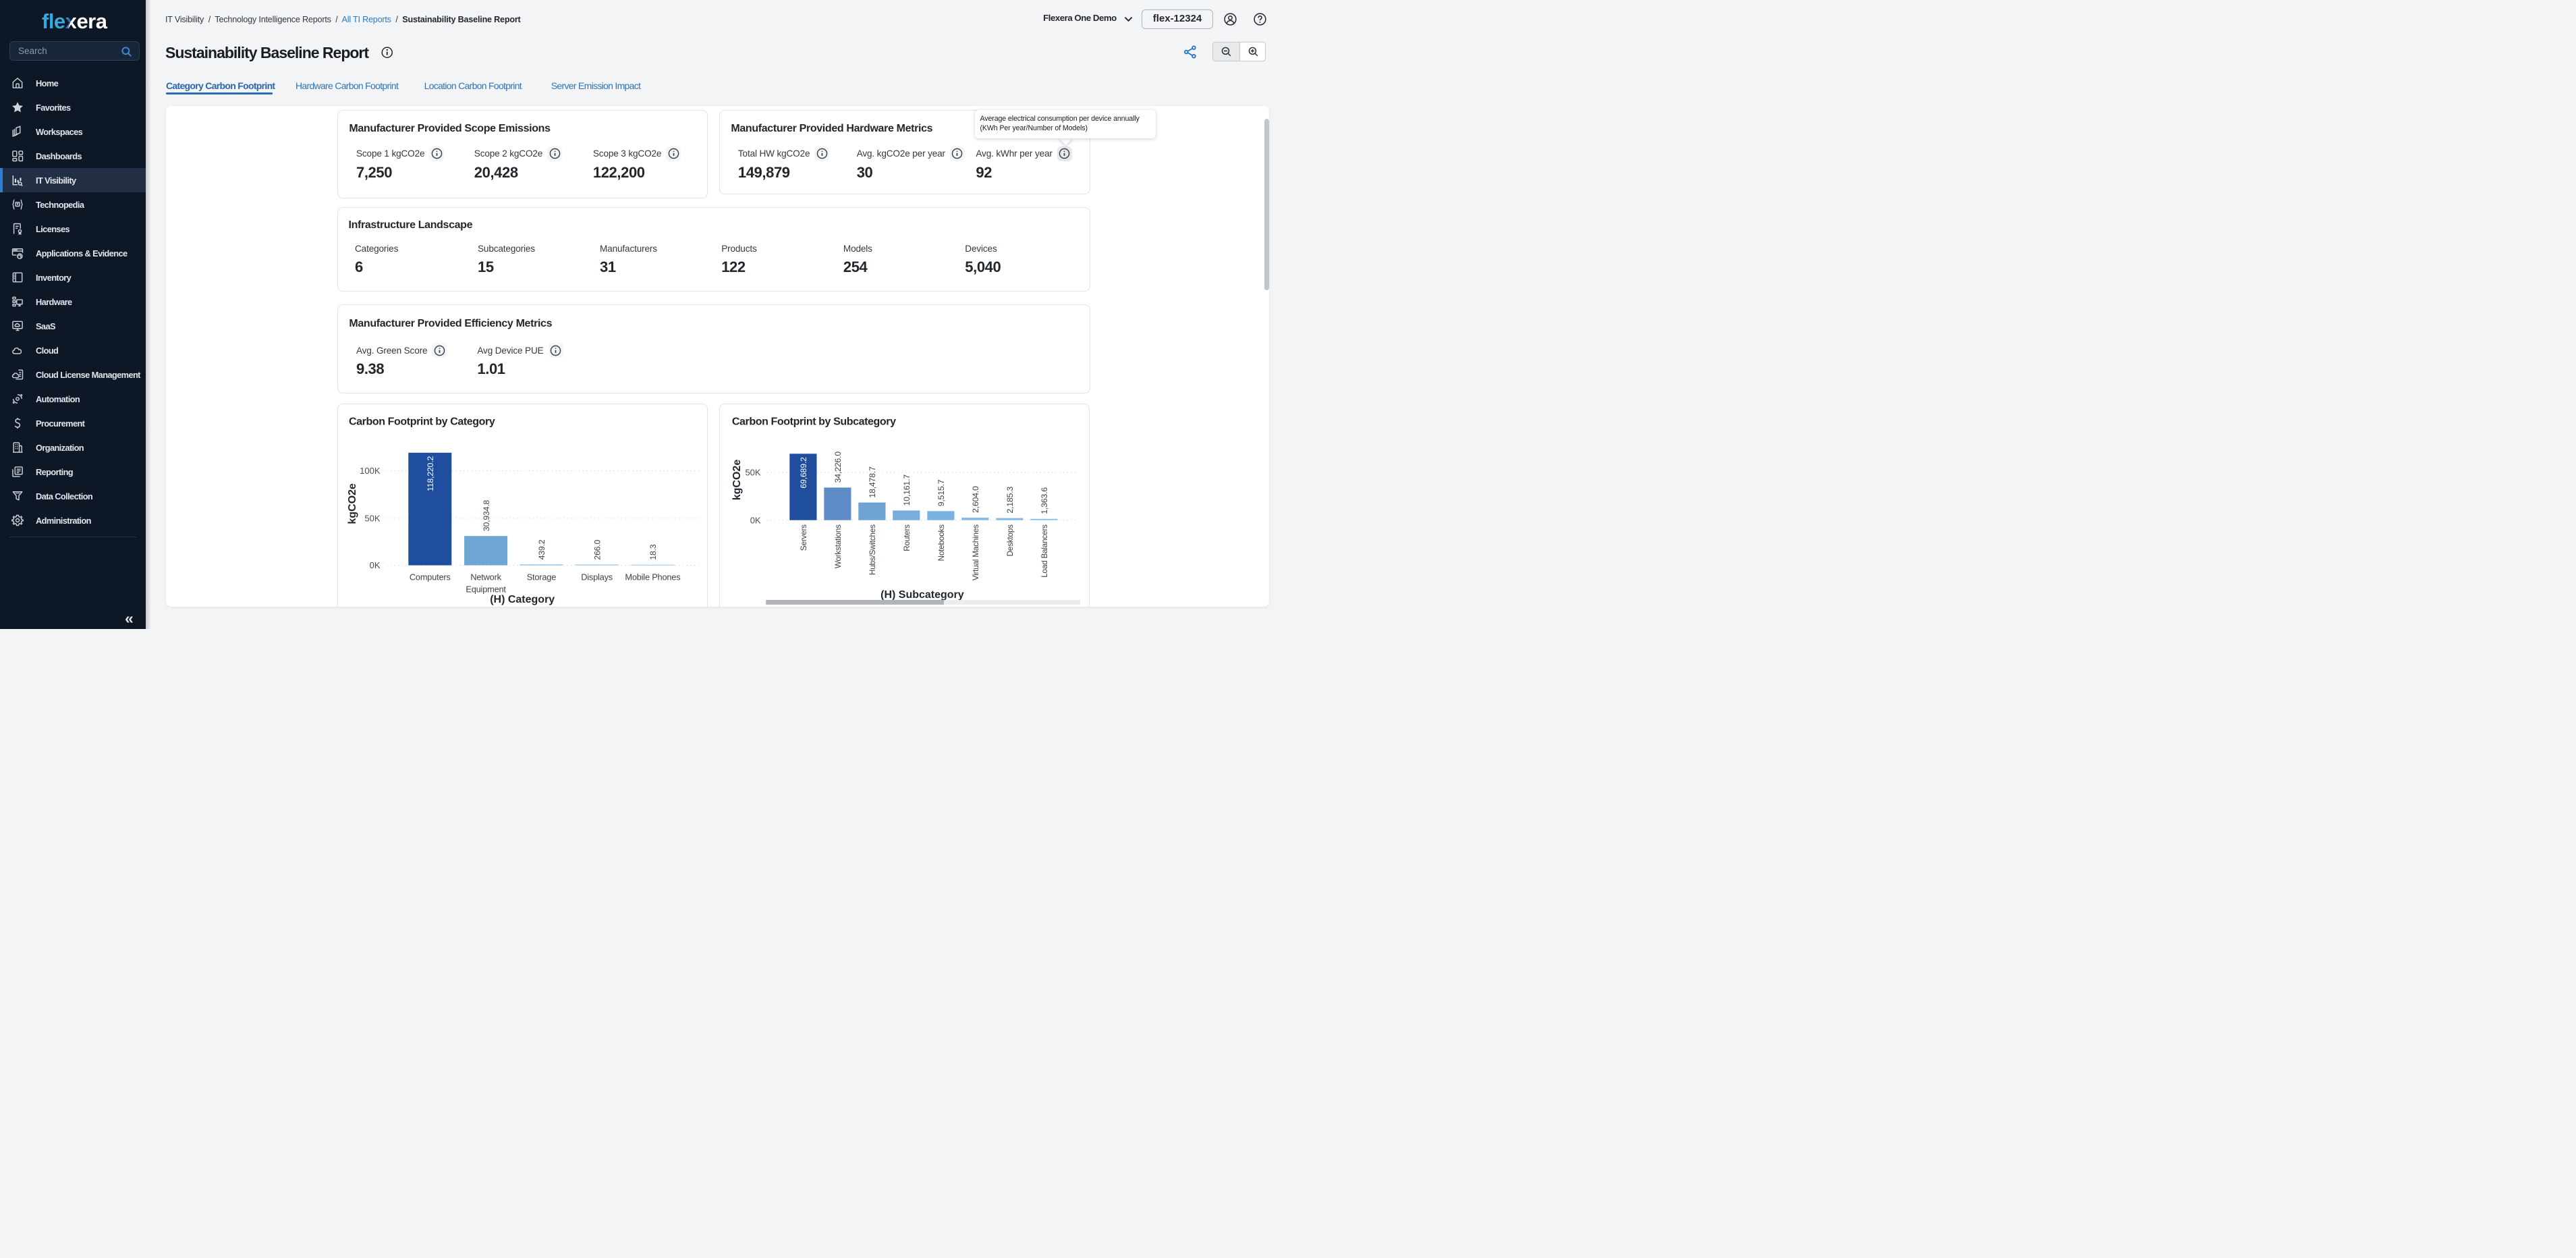 The height and width of the screenshot is (1258, 2576). Describe the element at coordinates (941, 493) in the screenshot. I see `svg-text: 9,515.7` at that location.